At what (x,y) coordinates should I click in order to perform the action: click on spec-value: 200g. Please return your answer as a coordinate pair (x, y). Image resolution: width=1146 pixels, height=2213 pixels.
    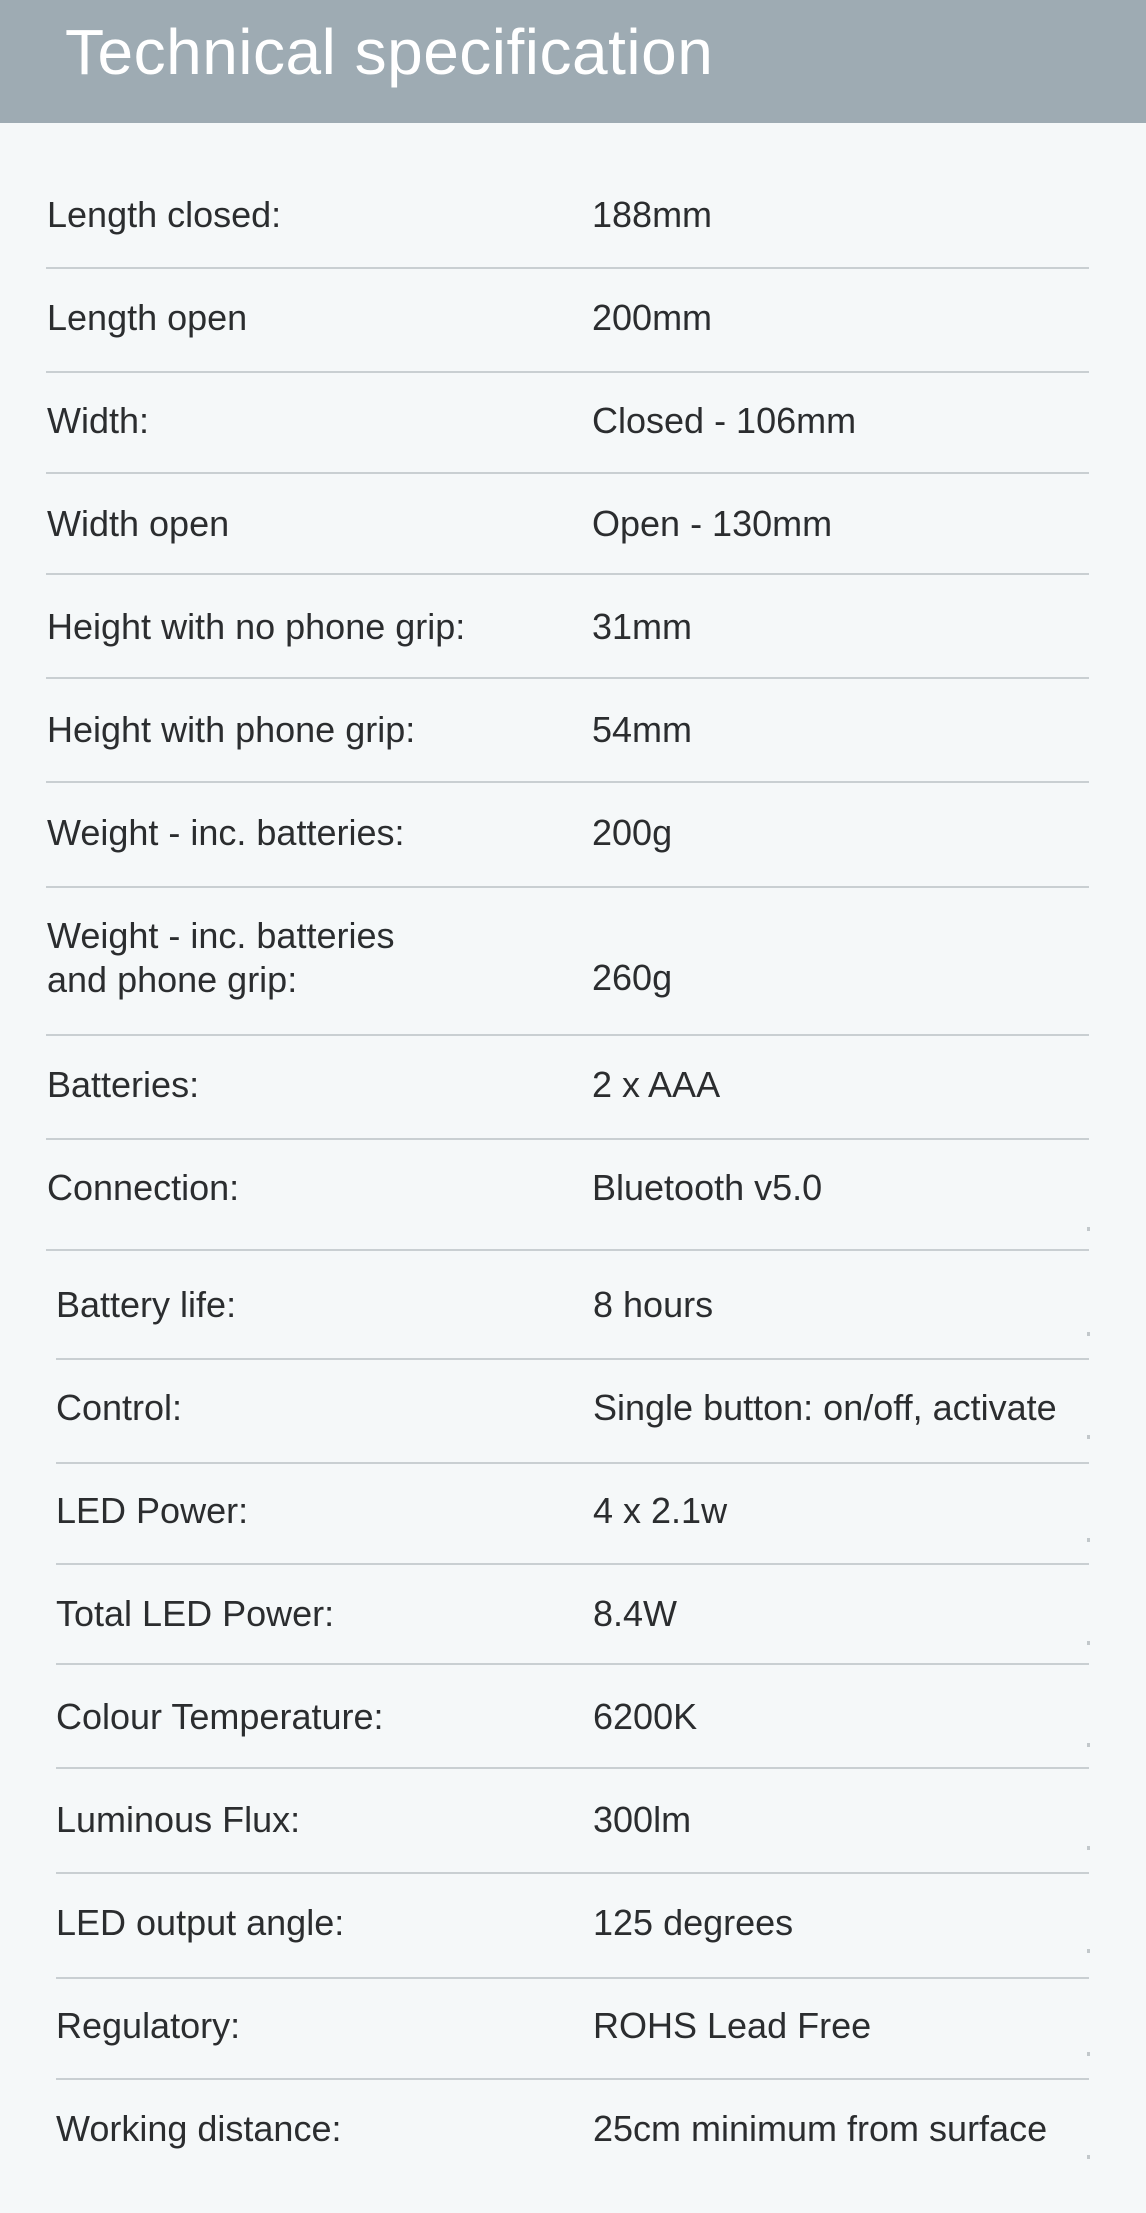
    Looking at the image, I should click on (632, 832).